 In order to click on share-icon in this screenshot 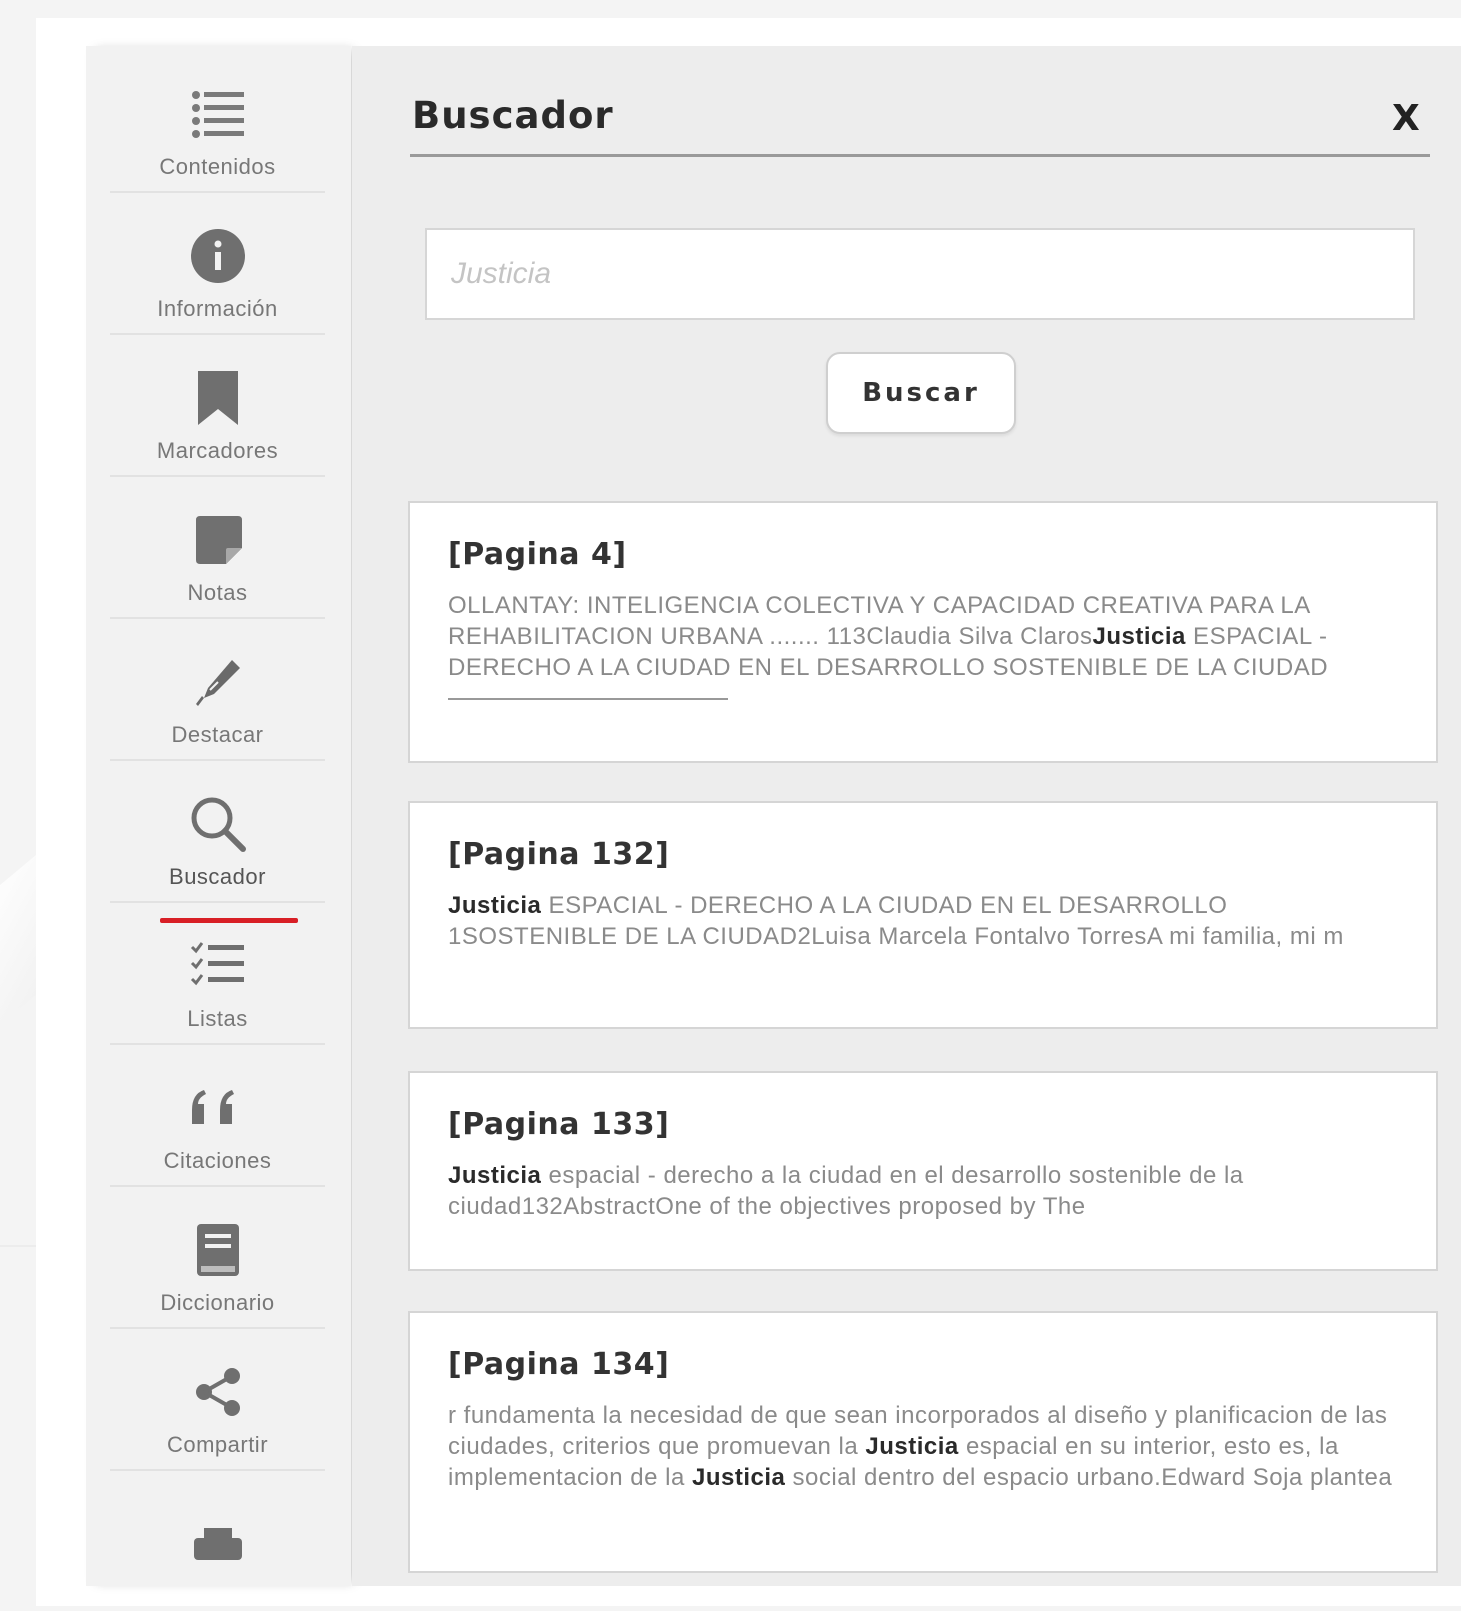, I will do `click(218, 1392)`.